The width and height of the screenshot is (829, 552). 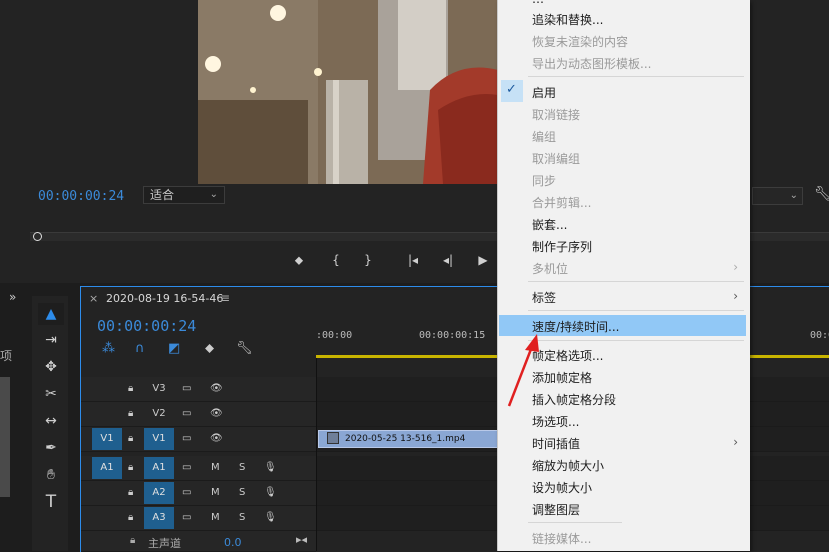 I want to click on play-icon: ▶, so click(x=483, y=260).